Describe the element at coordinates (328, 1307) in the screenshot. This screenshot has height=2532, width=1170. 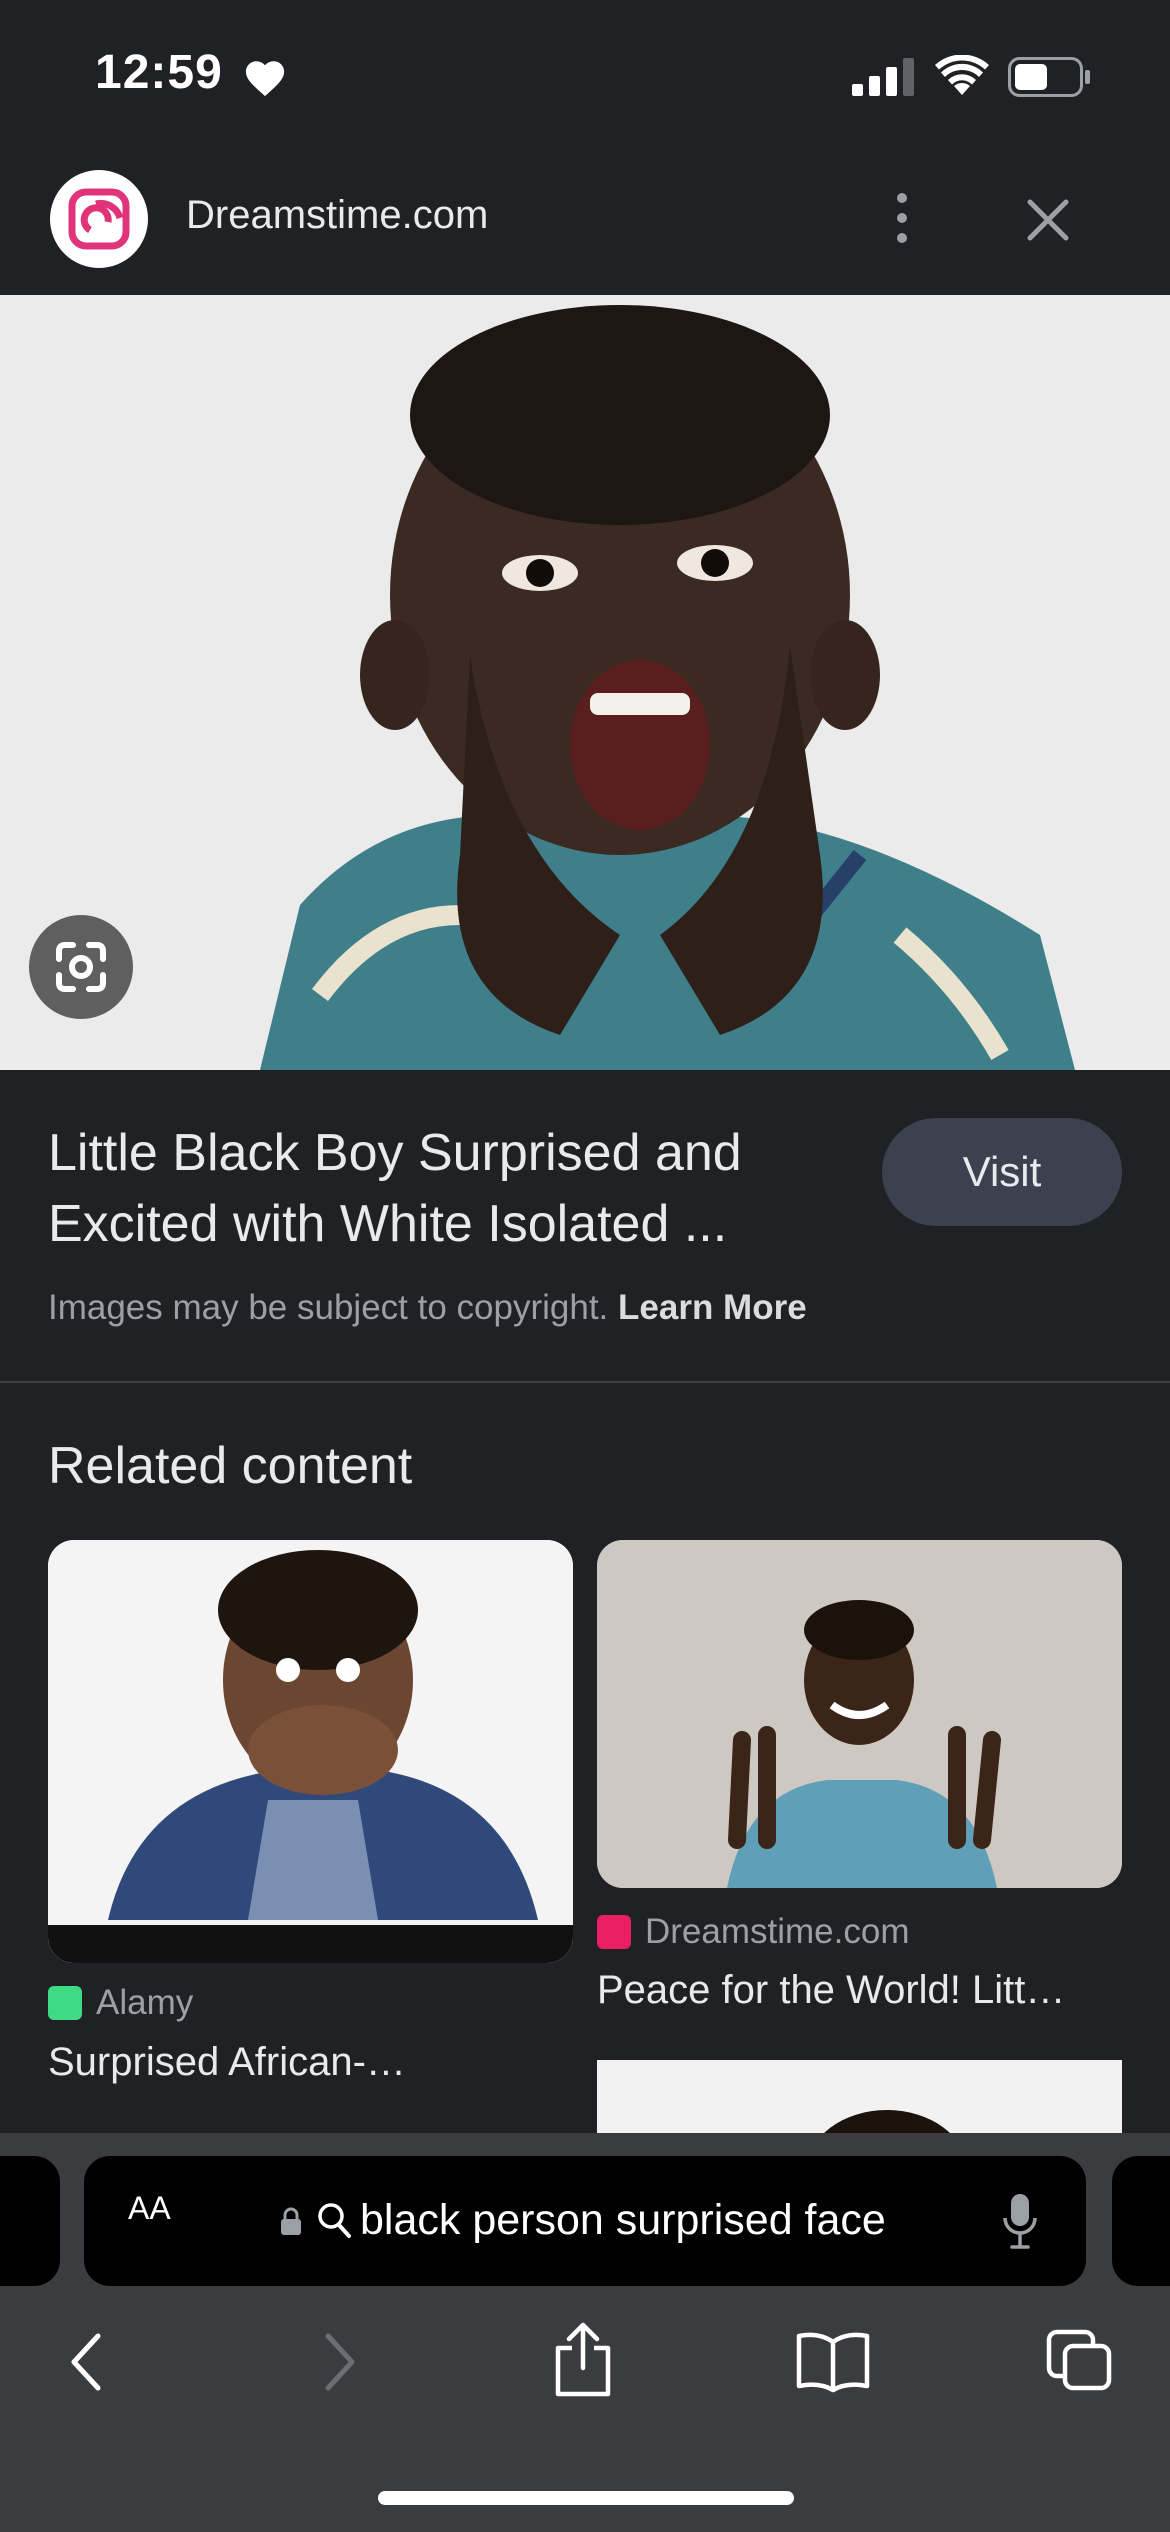
I see `copyright-text: Images may be subject to copyright.` at that location.